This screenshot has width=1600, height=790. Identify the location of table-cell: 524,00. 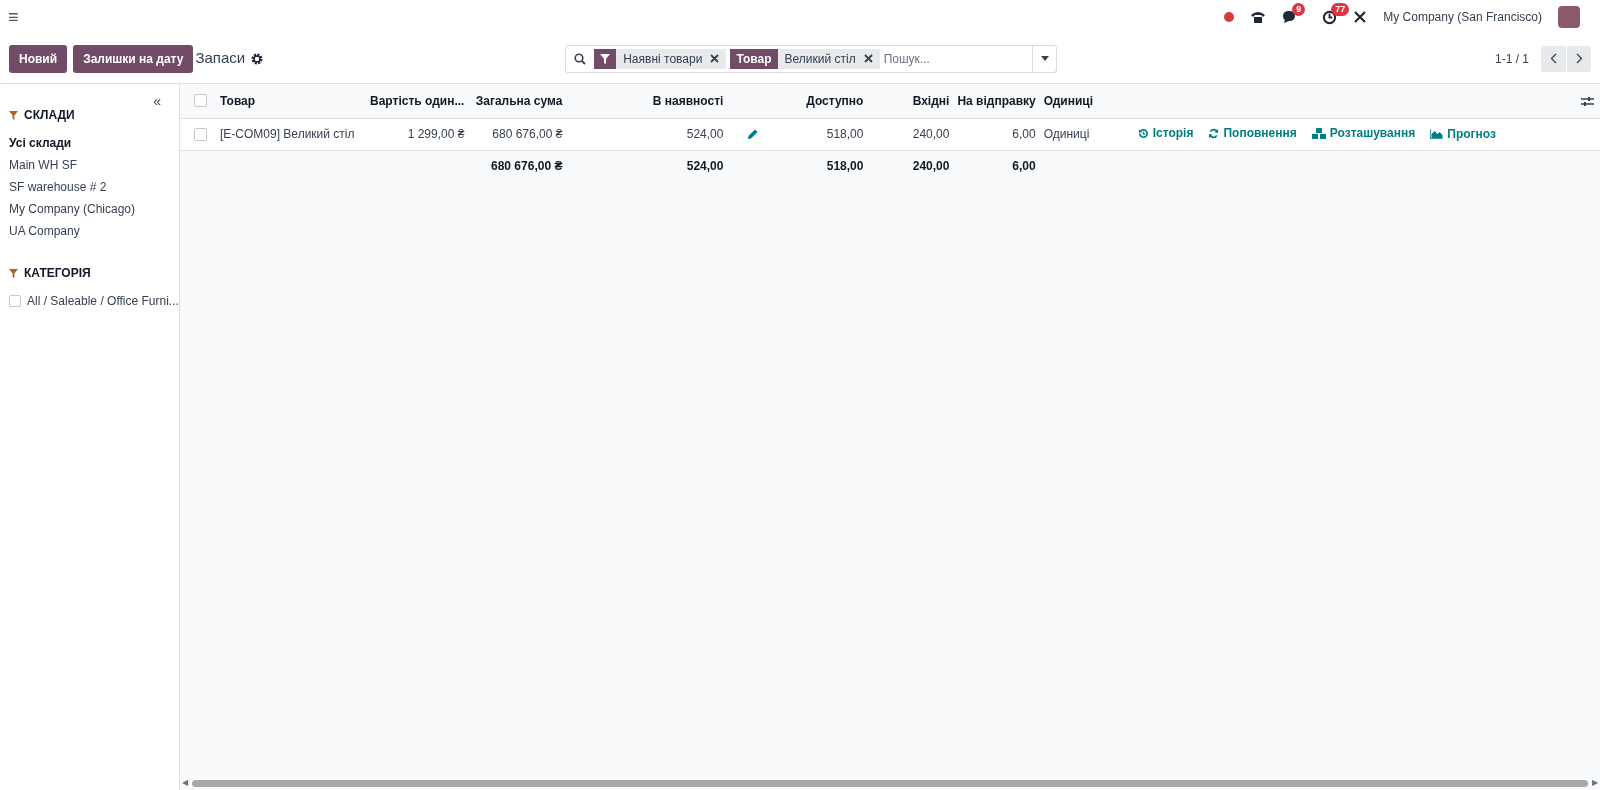
(705, 134).